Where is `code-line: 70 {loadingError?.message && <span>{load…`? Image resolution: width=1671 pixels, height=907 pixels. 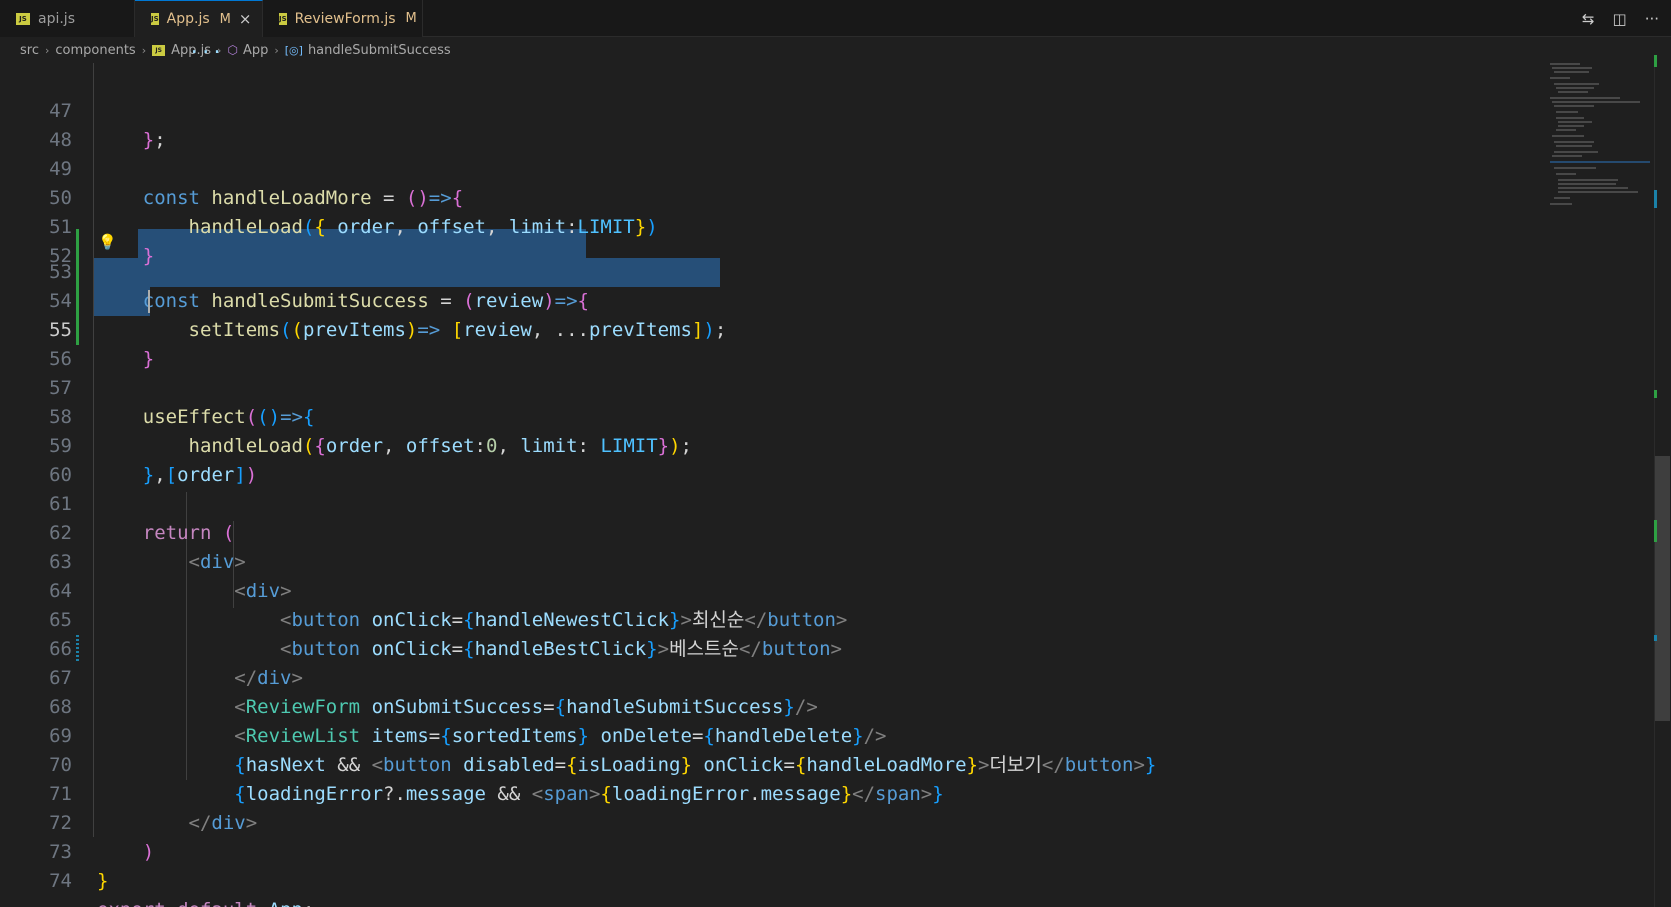
code-line: 70 {loadingError?.message && <span>{load… is located at coordinates (770, 763).